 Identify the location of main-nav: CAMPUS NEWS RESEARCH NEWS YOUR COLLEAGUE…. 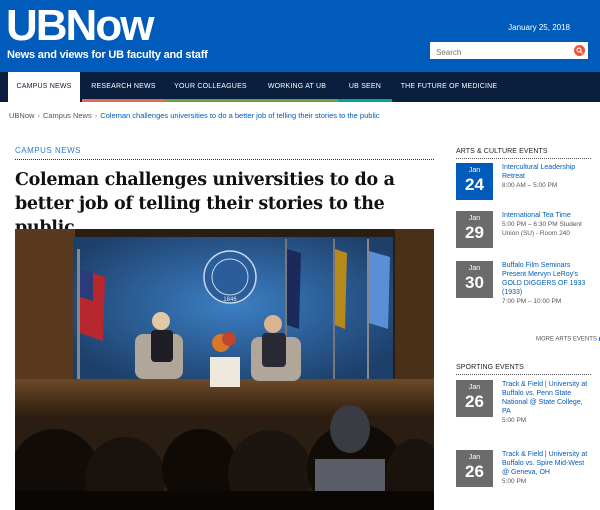
(300, 88).